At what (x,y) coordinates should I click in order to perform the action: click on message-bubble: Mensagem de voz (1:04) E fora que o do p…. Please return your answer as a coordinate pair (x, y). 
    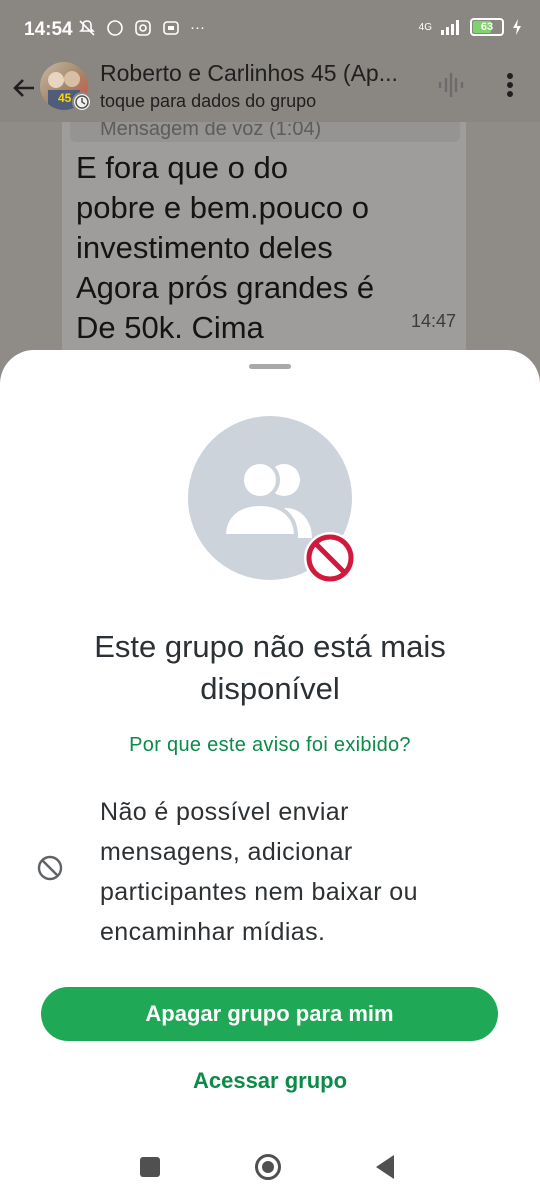
    Looking at the image, I should click on (264, 242).